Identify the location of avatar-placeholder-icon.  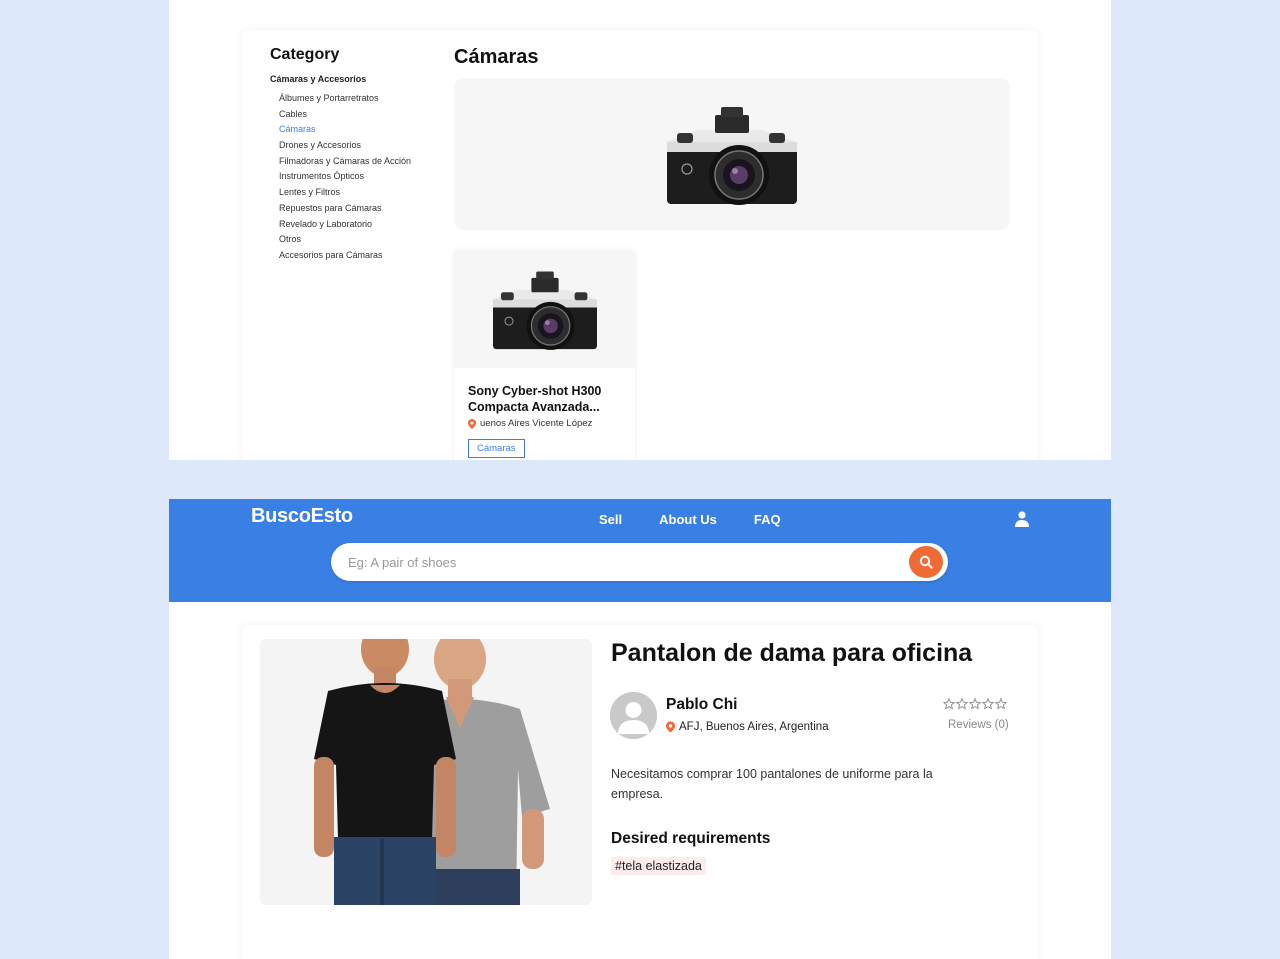
(633, 715).